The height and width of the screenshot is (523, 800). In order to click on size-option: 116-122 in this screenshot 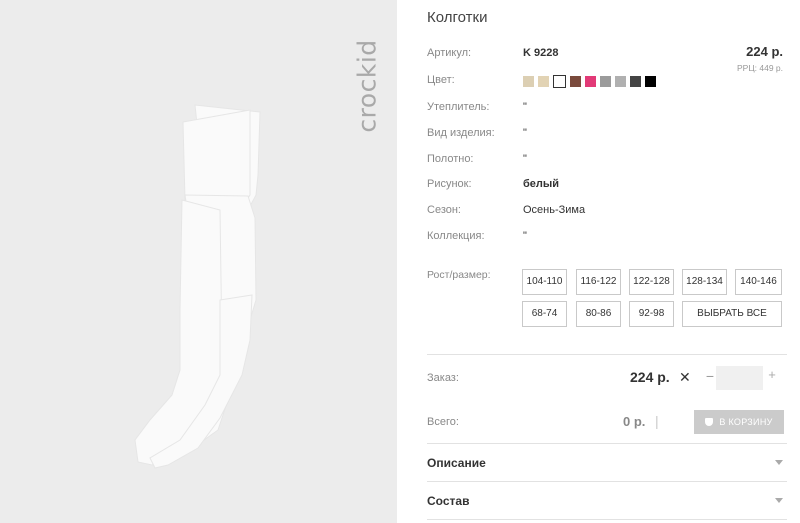, I will do `click(598, 282)`.